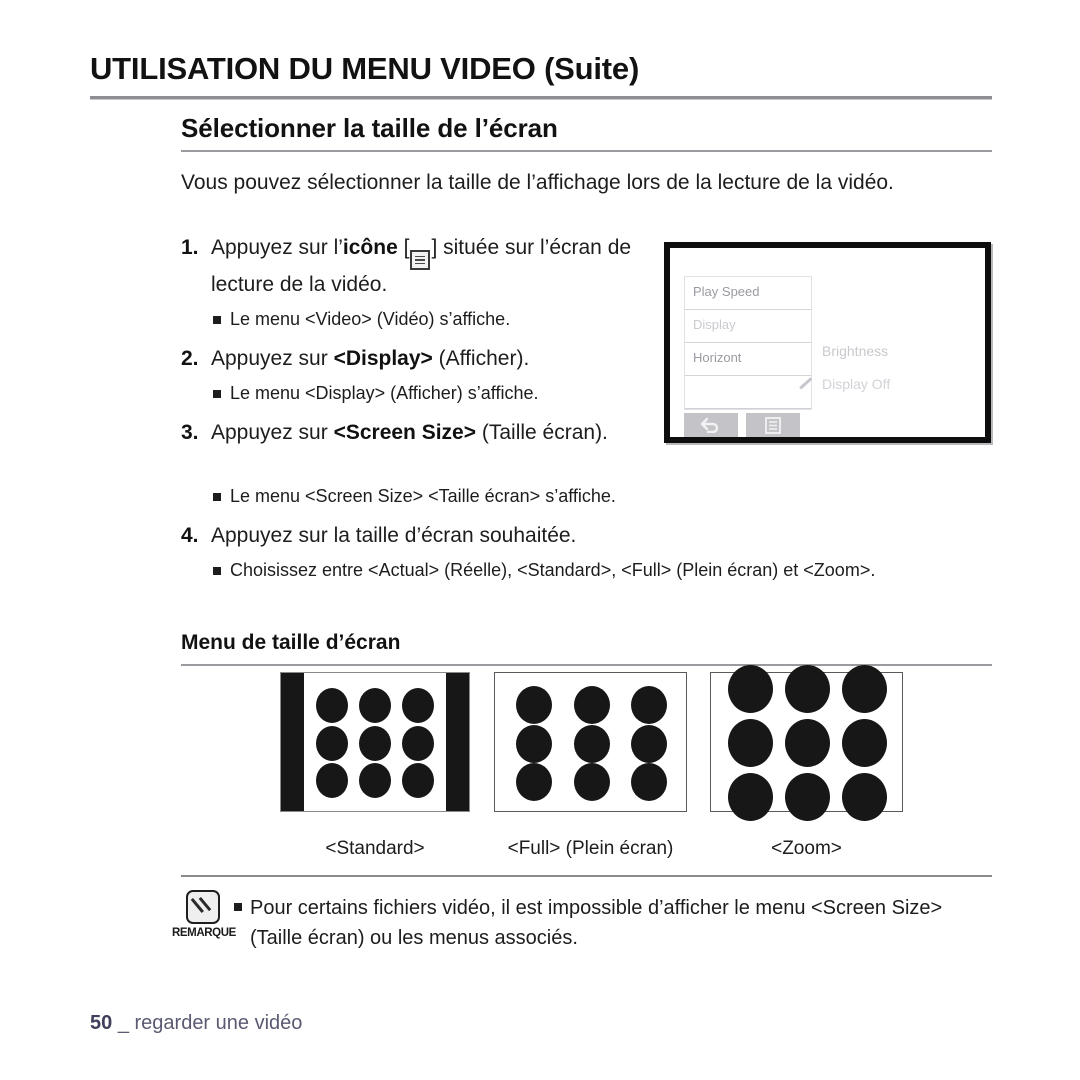  What do you see at coordinates (405, 432) in the screenshot?
I see `step-3-emphasis: <Screen Size>` at bounding box center [405, 432].